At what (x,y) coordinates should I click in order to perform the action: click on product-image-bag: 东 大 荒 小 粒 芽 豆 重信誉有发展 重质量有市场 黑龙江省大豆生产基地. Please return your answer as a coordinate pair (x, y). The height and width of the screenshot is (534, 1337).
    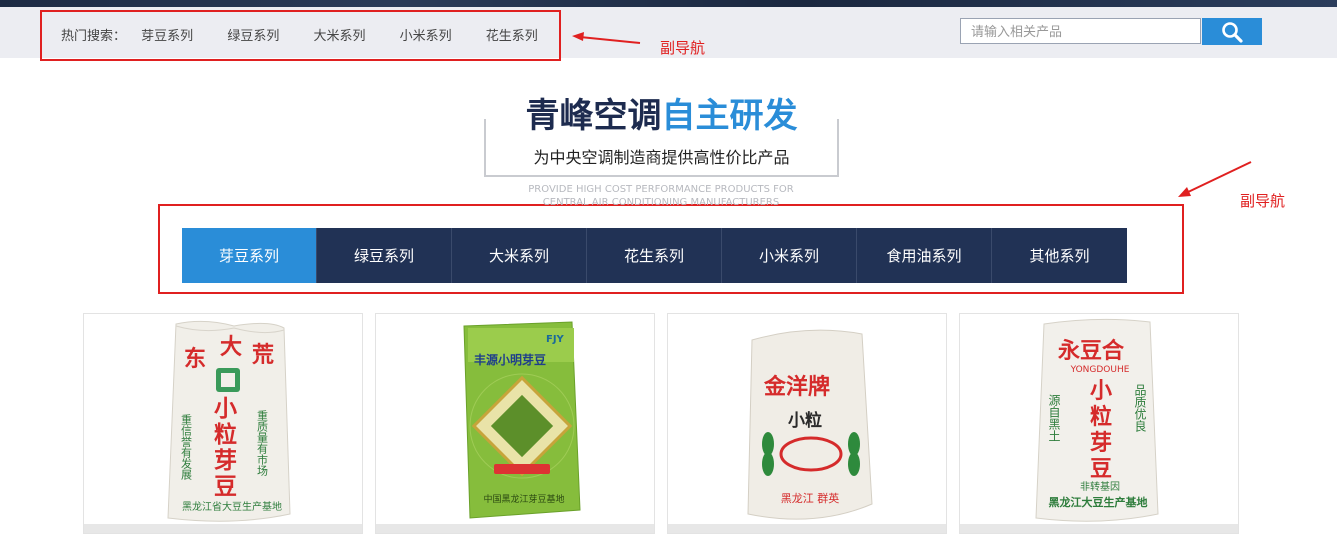
    Looking at the image, I should click on (229, 421).